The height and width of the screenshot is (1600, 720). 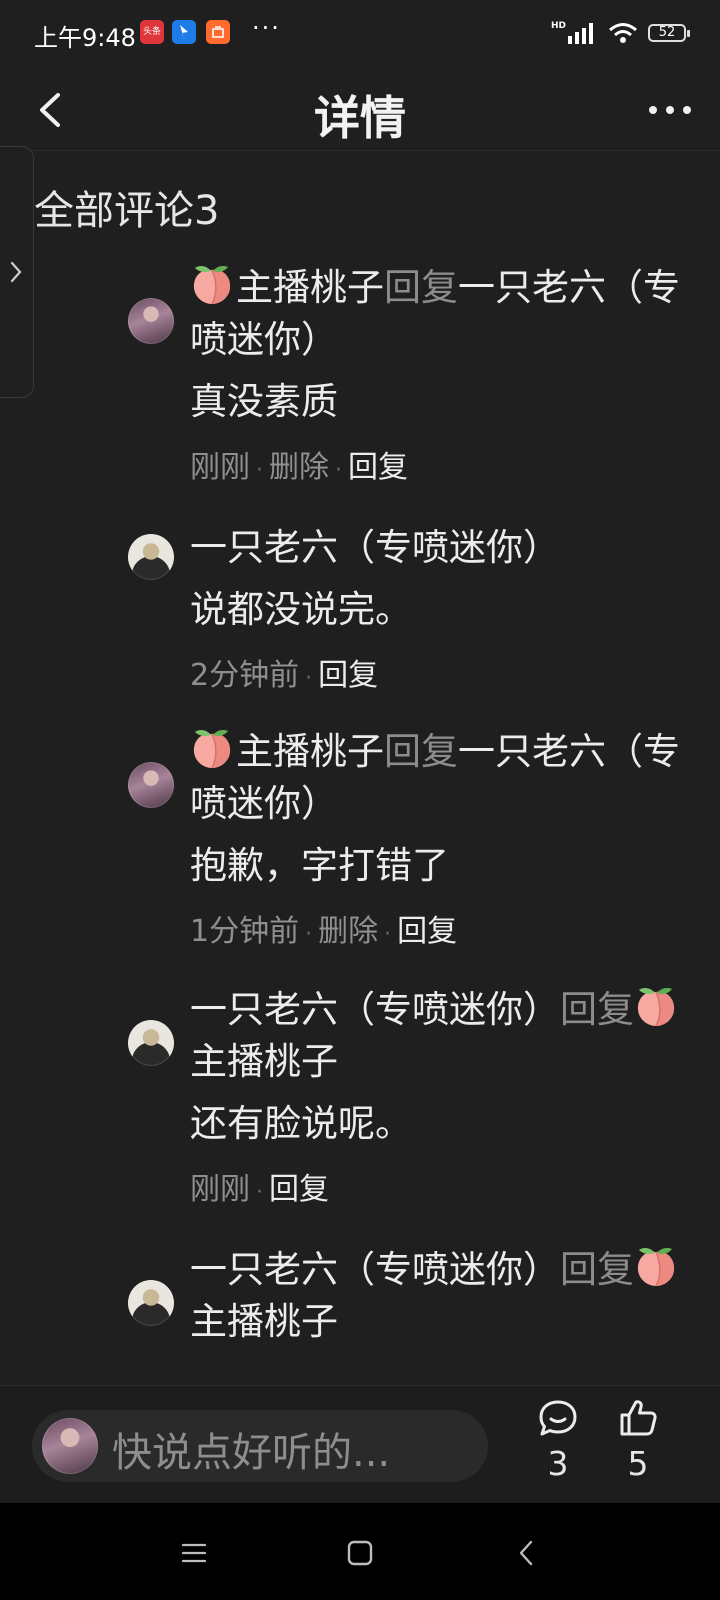 I want to click on comment-text: 说都没说完。, so click(x=301, y=609).